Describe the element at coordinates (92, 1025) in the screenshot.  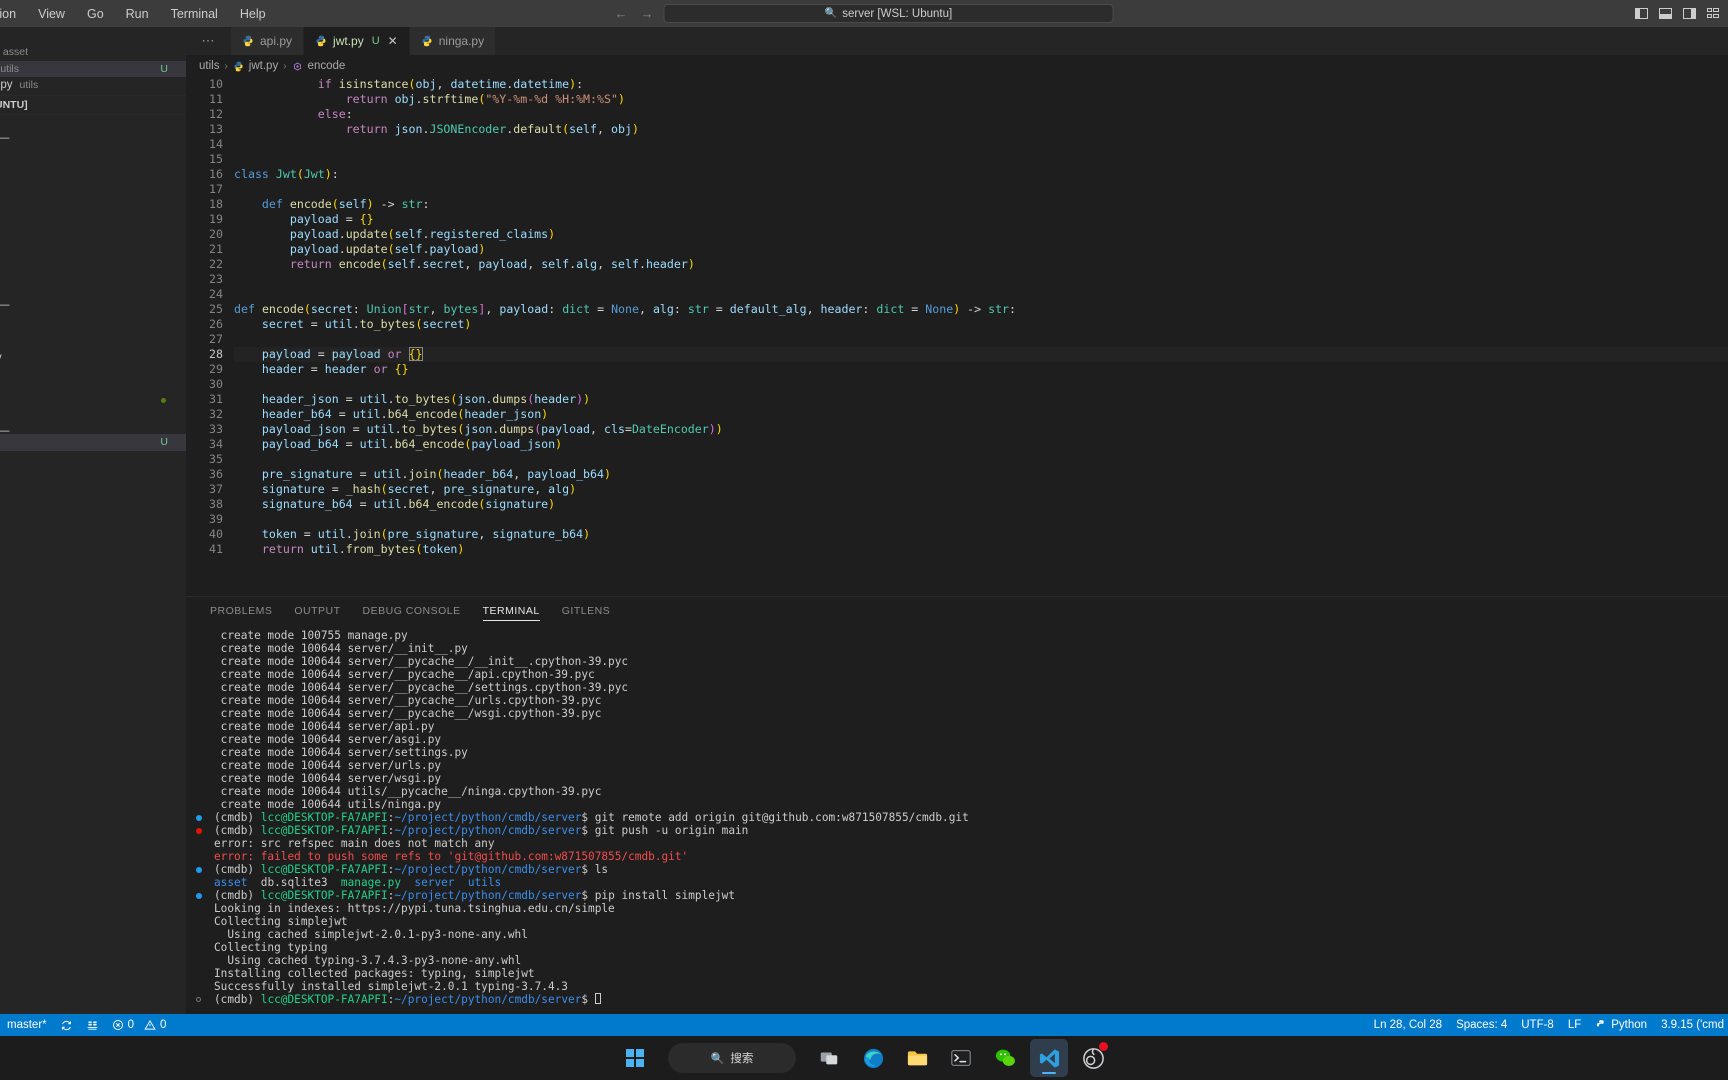
I see `remote-window-icon` at that location.